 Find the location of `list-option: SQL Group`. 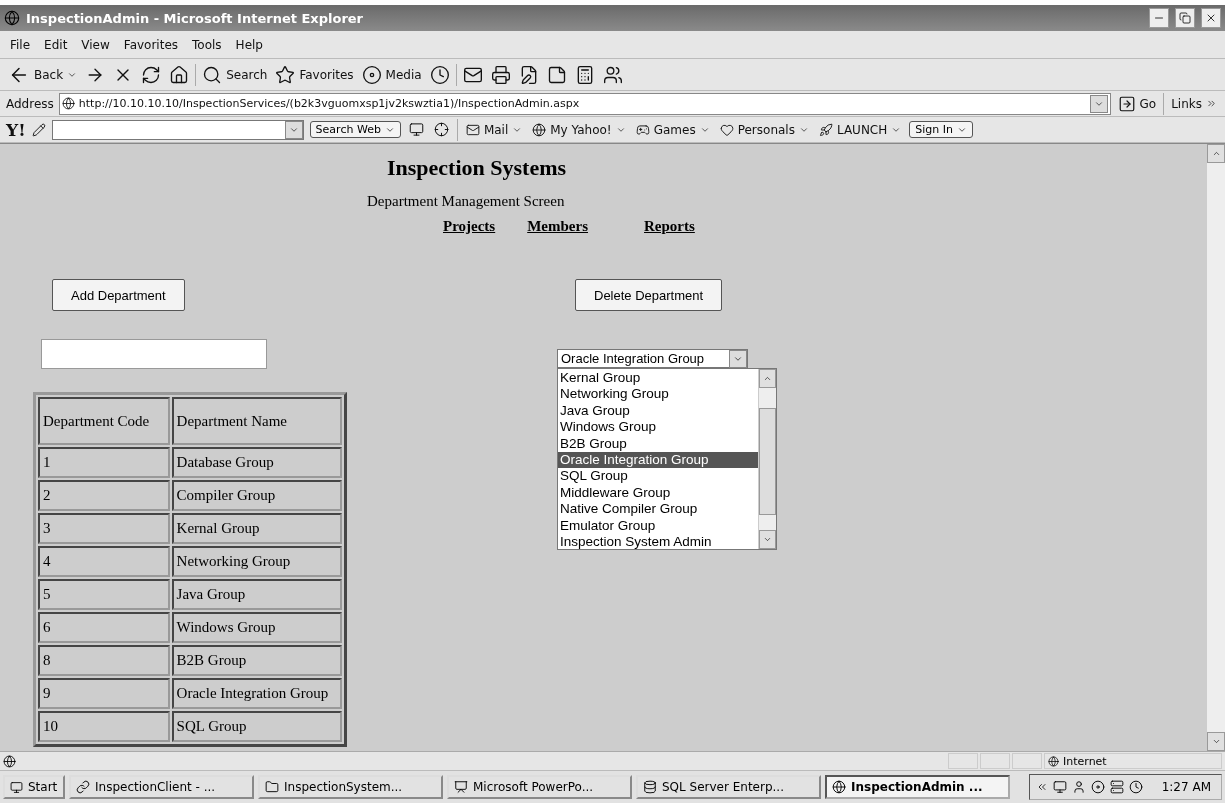

list-option: SQL Group is located at coordinates (658, 476).